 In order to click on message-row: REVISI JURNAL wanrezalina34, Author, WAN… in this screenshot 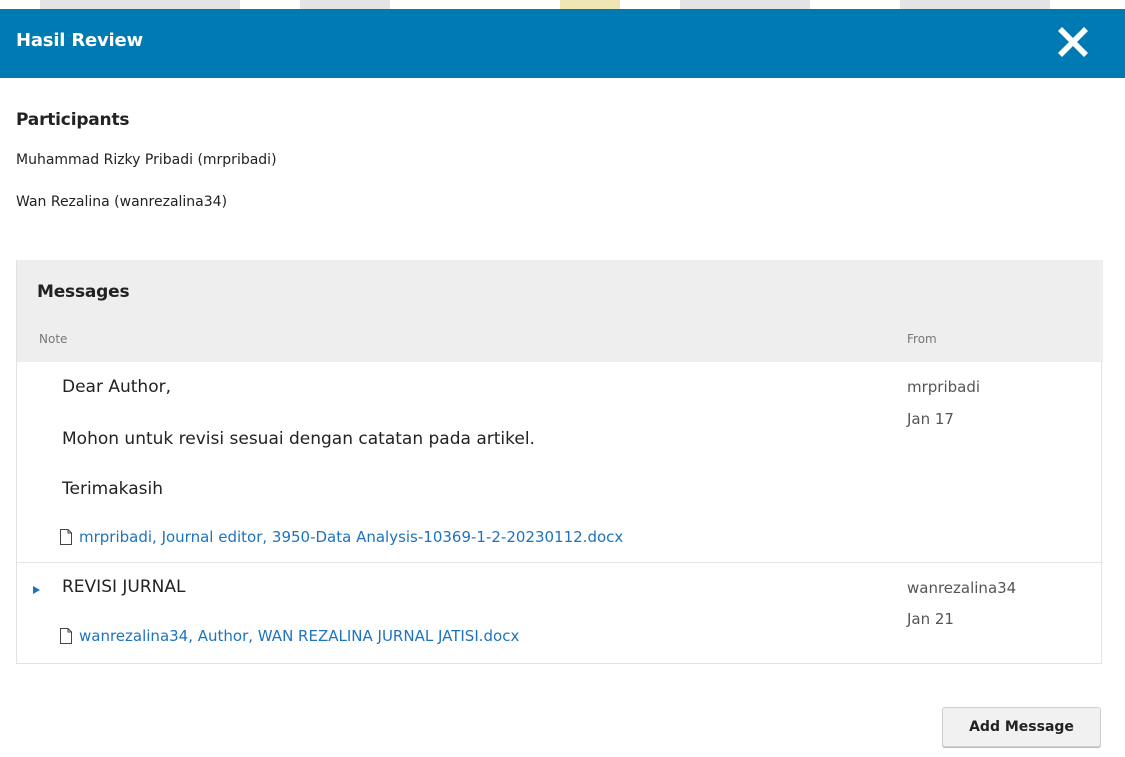, I will do `click(560, 613)`.